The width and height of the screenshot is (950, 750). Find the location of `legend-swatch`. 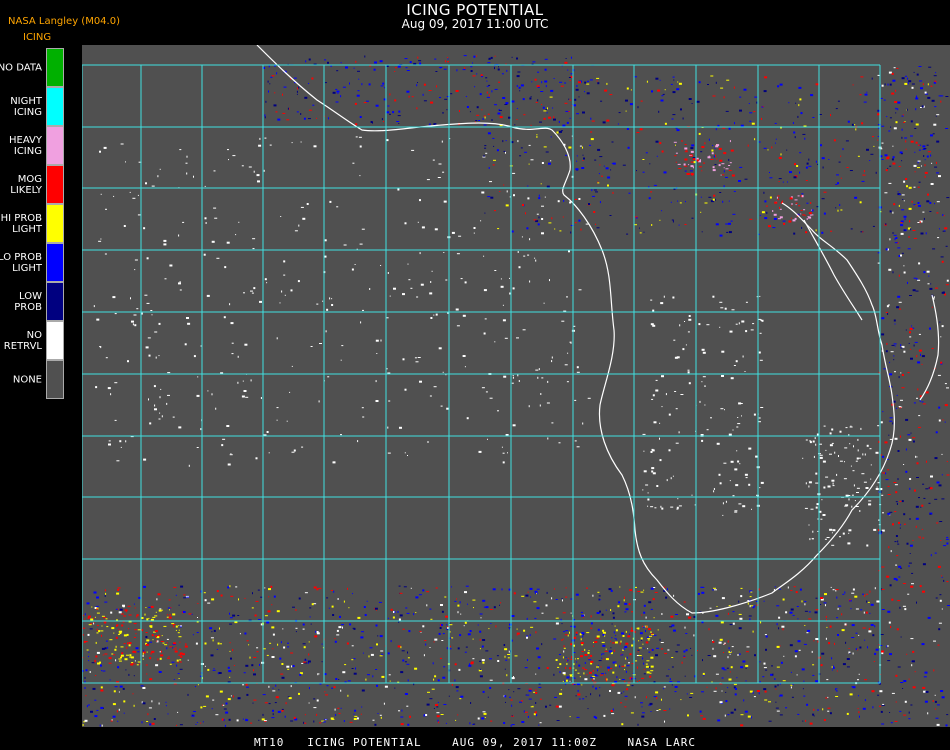

legend-swatch is located at coordinates (55, 340).